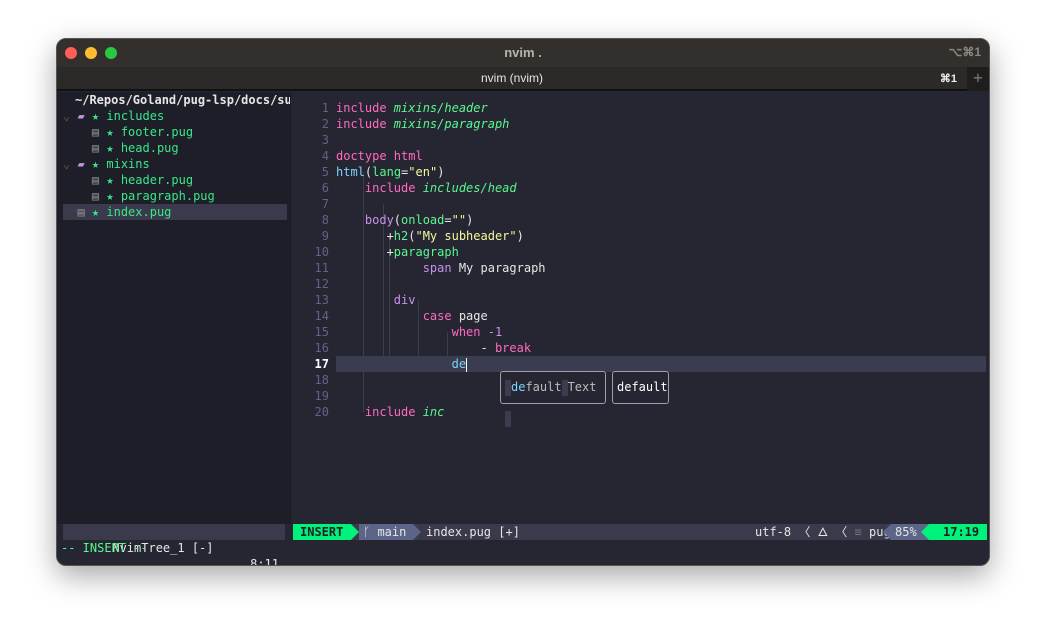  What do you see at coordinates (128, 164) in the screenshot?
I see `tree-item-label: mixins` at bounding box center [128, 164].